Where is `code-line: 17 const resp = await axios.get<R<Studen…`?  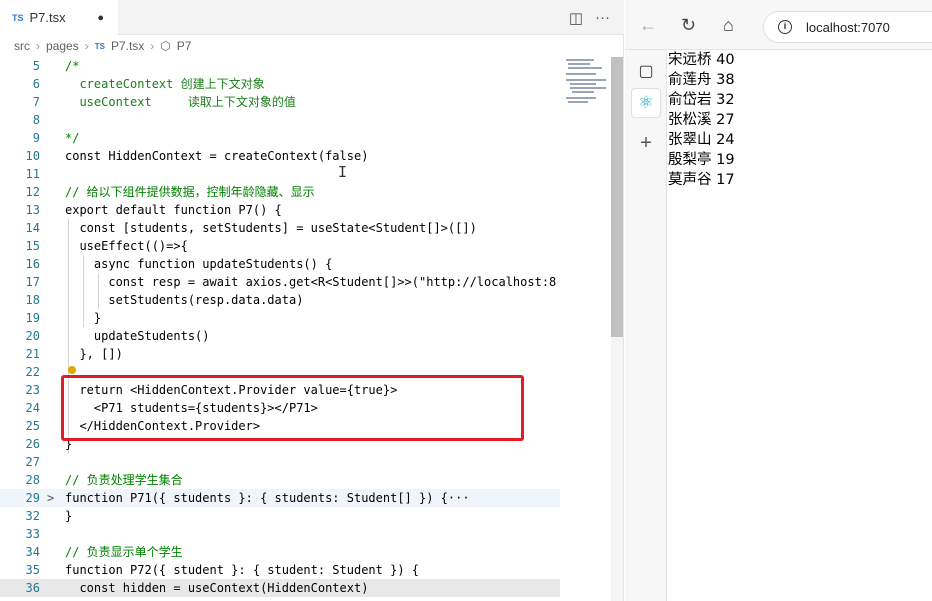
code-line: 17 const resp = await axios.get<R<Studen… is located at coordinates (291, 282).